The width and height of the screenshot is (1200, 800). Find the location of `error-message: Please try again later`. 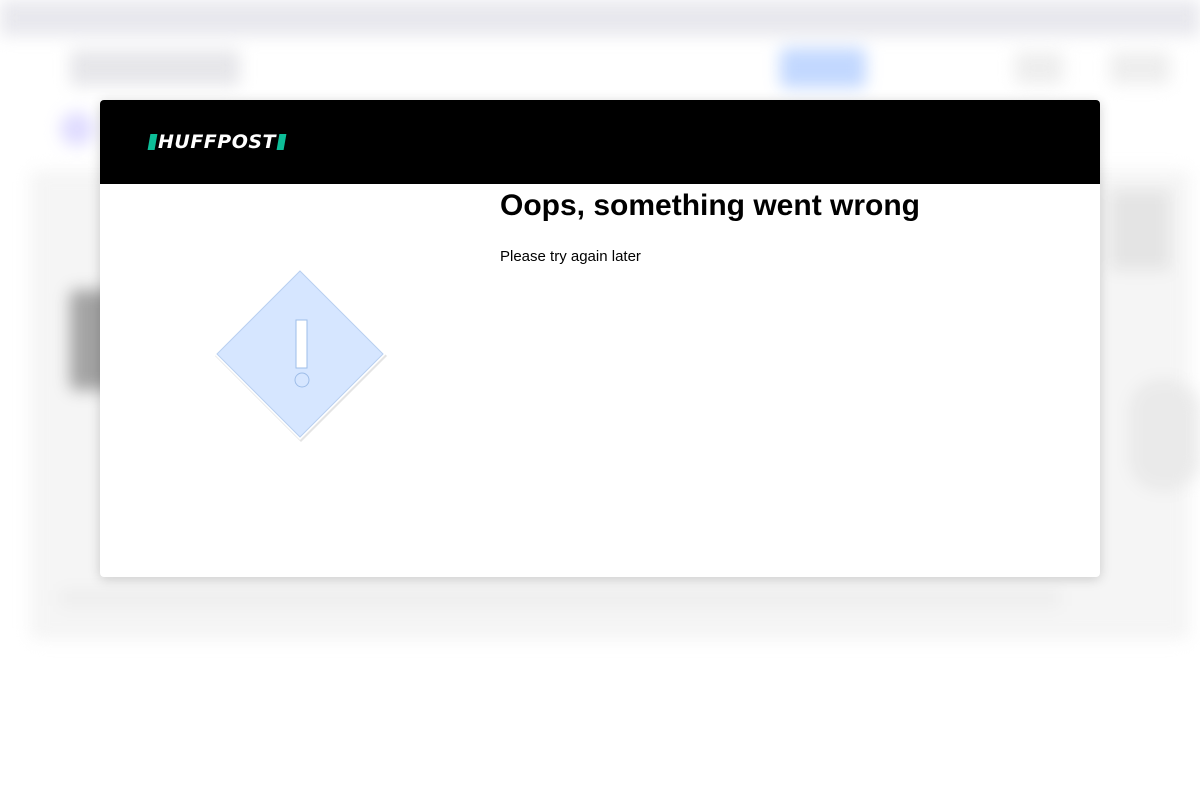

error-message: Please try again later is located at coordinates (570, 256).